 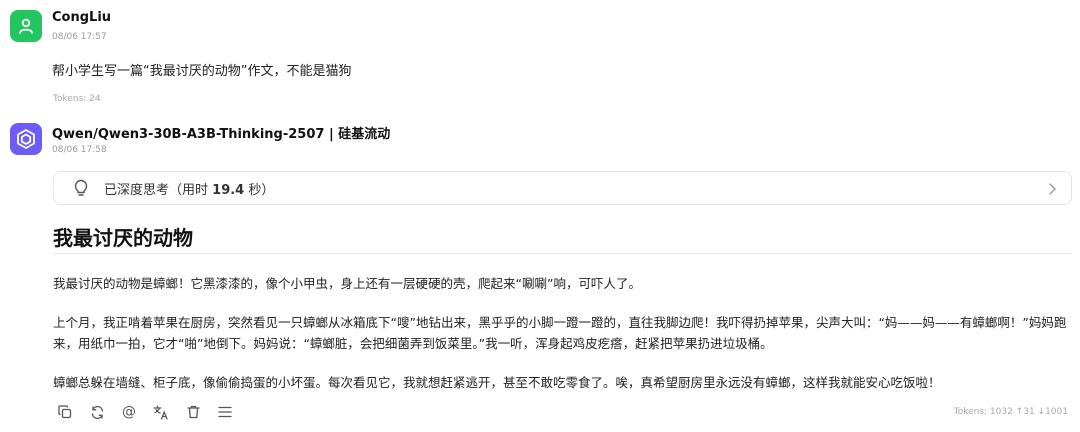 What do you see at coordinates (562, 188) in the screenshot?
I see `thinking-summary-toggle: 已深度思考（用时 19.4 秒）` at bounding box center [562, 188].